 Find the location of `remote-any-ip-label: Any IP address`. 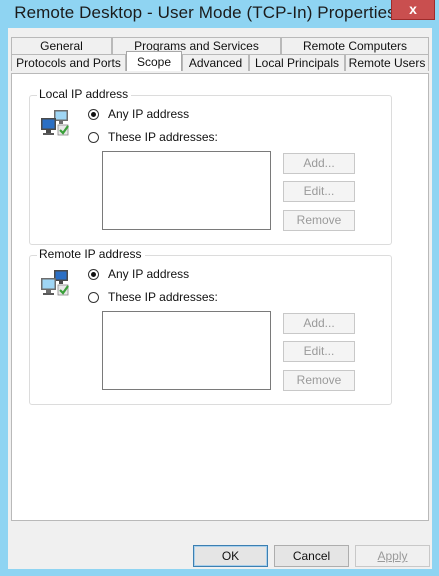

remote-any-ip-label: Any IP address is located at coordinates (149, 274).